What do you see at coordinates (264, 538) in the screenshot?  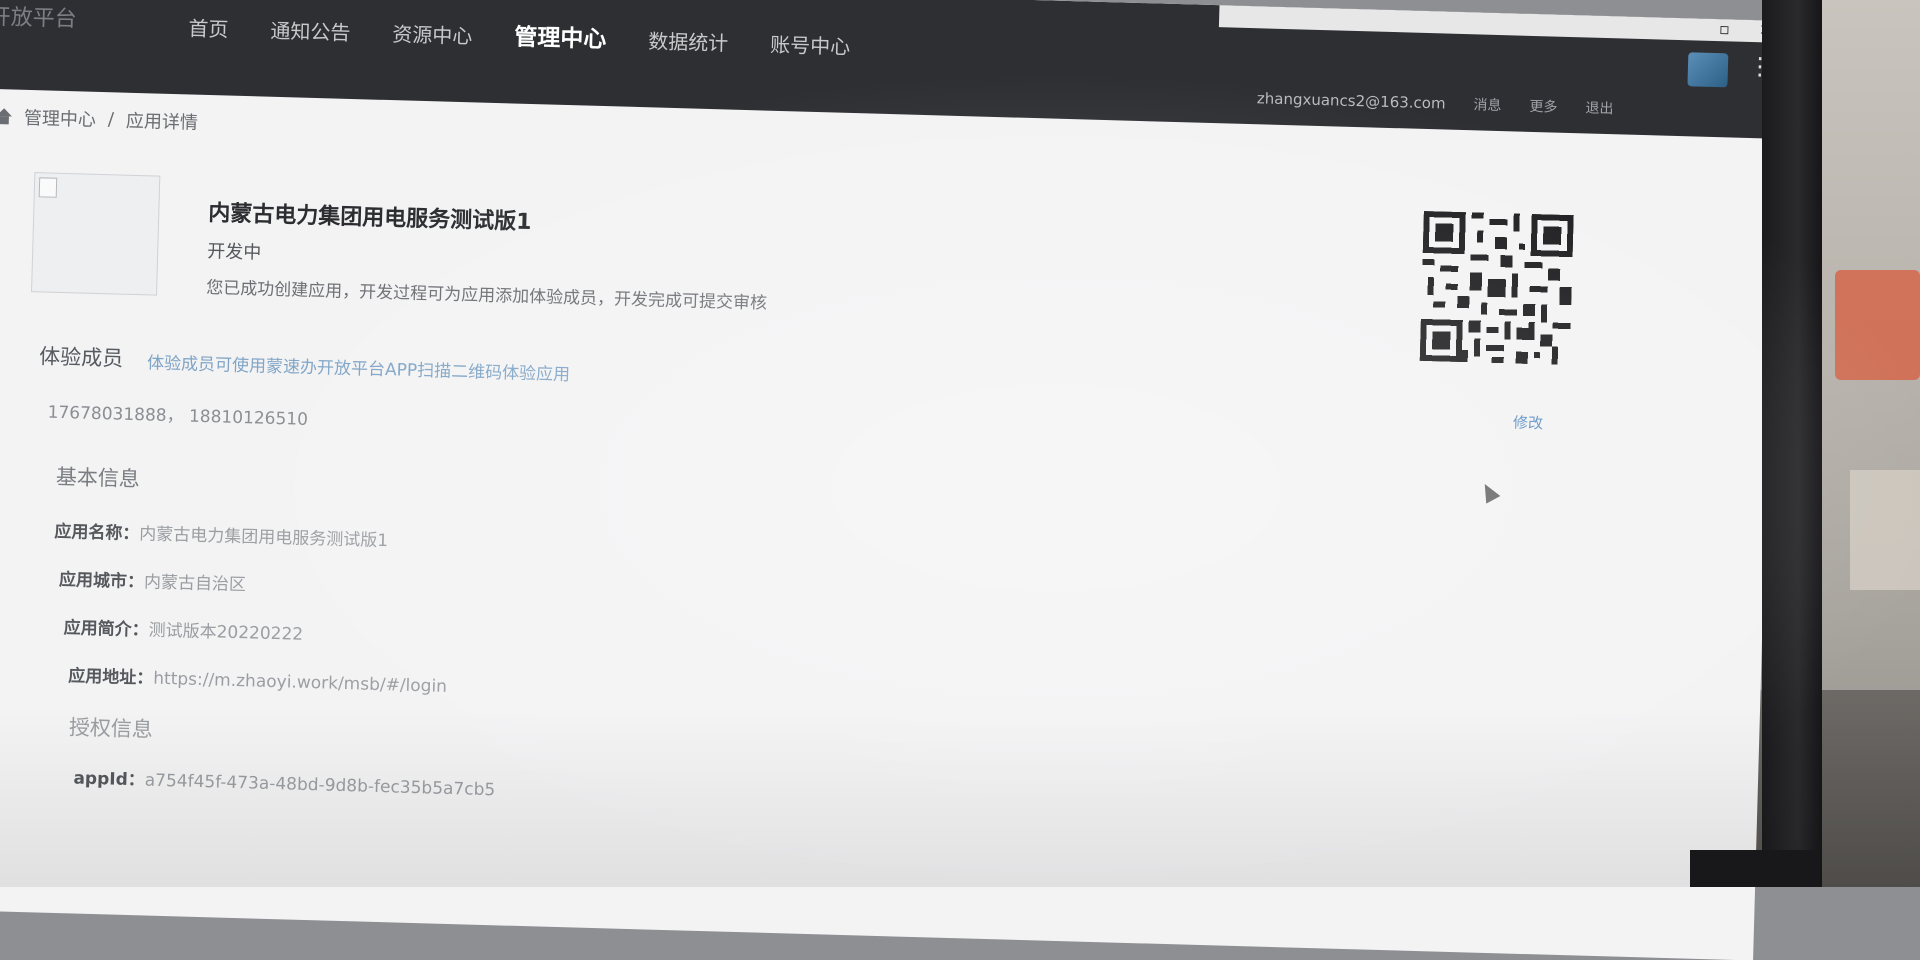 I see `info-value: 内蒙古电力集团用电服务测试版1` at bounding box center [264, 538].